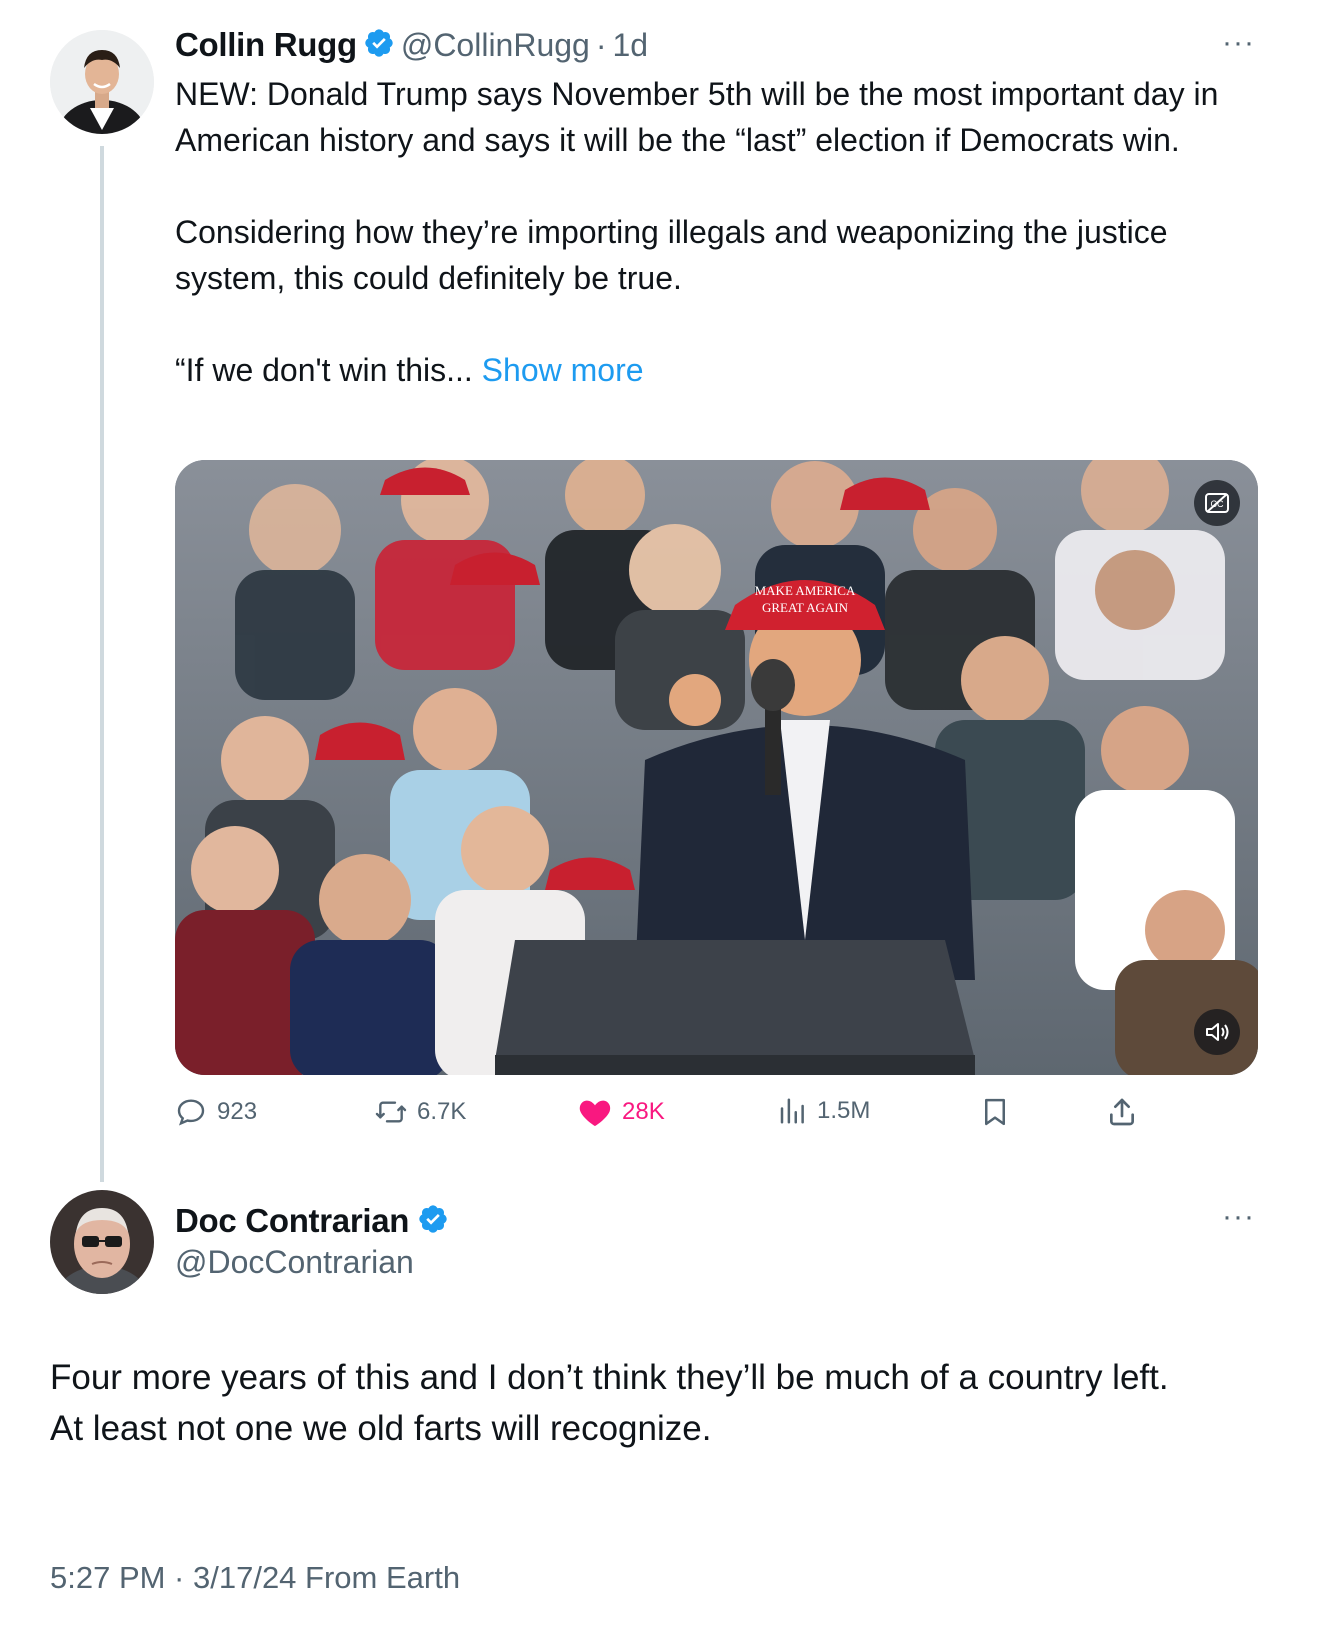 This screenshot has width=1318, height=1629. I want to click on views-icon, so click(792, 1111).